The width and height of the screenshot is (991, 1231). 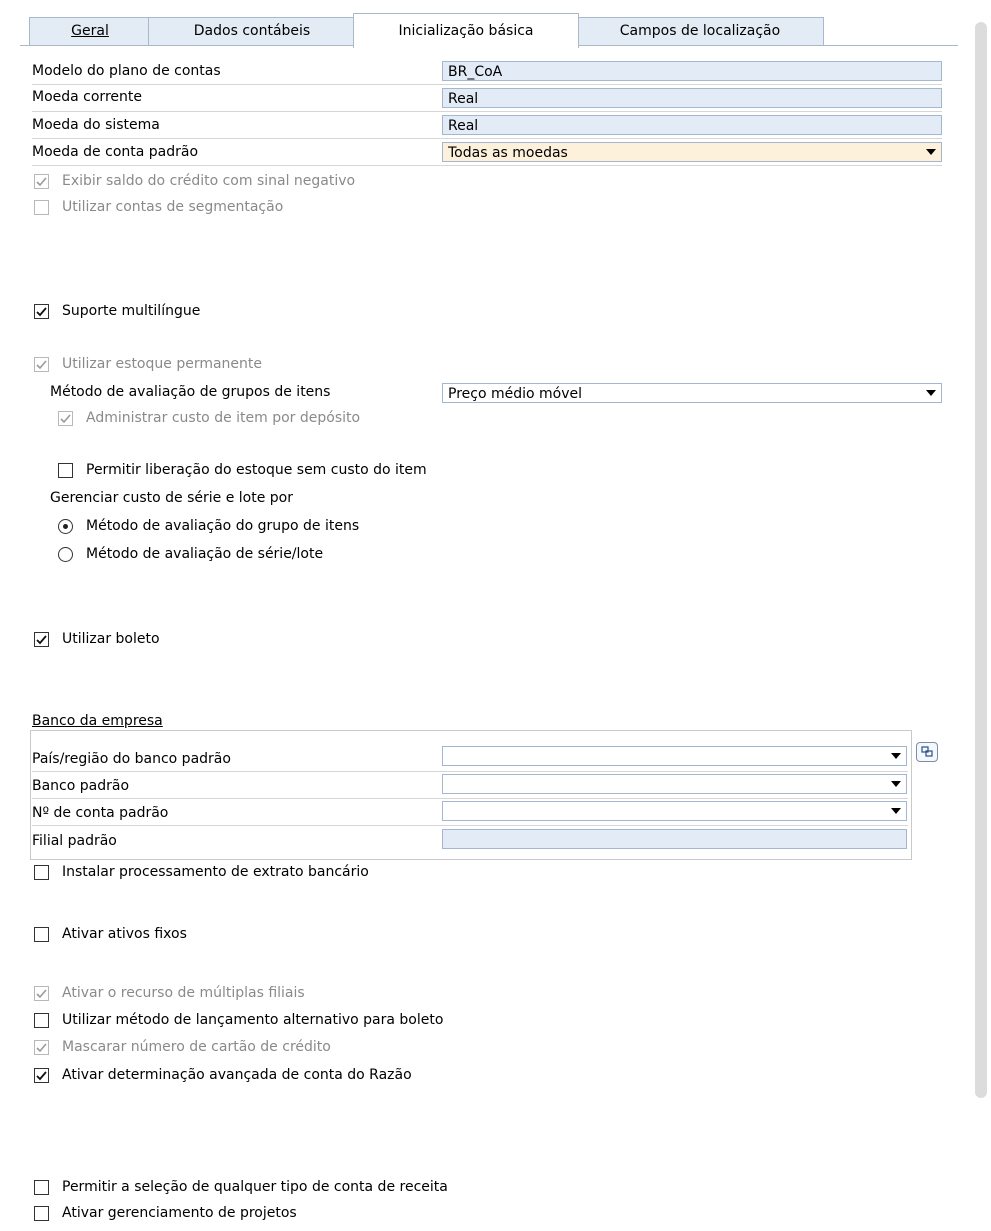 What do you see at coordinates (692, 152) in the screenshot?
I see `default-account-currency-select: Todas as moedas` at bounding box center [692, 152].